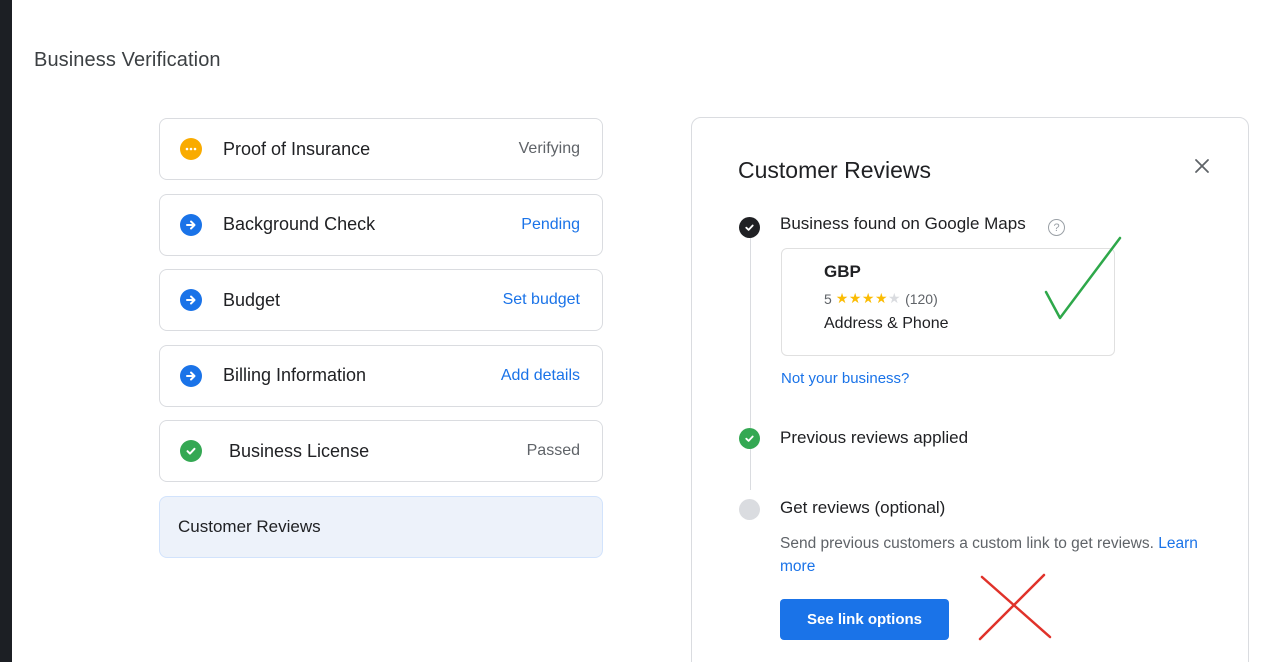 The width and height of the screenshot is (1265, 662). I want to click on step-budget: Budget Set budget, so click(381, 300).